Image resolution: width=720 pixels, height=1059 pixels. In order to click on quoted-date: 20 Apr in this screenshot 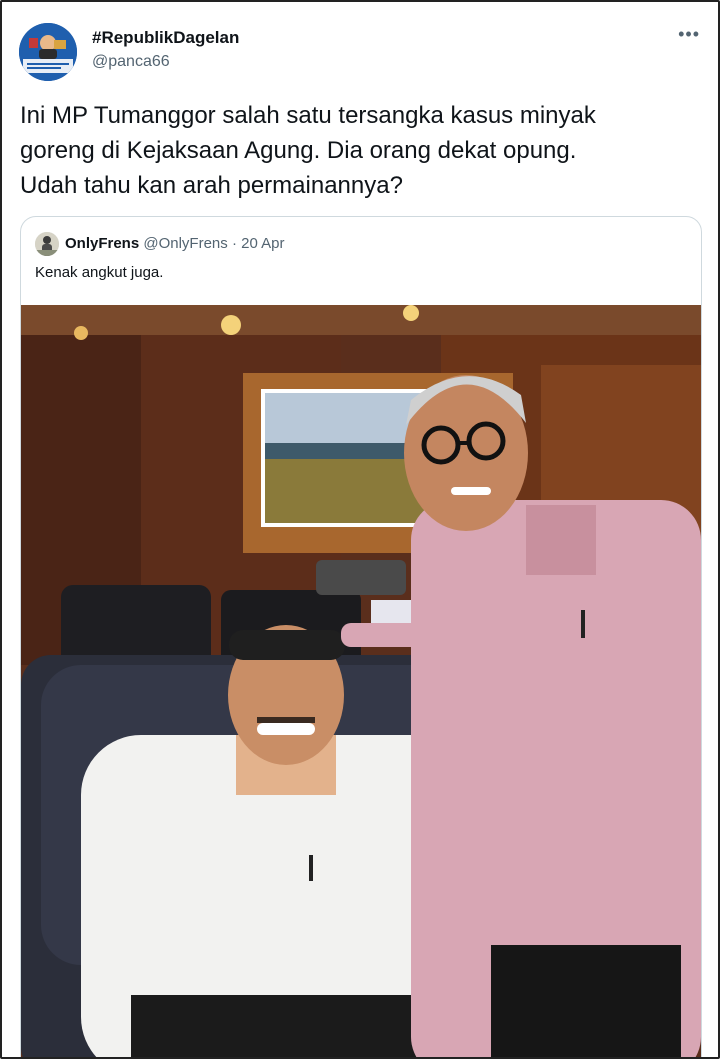, I will do `click(262, 243)`.